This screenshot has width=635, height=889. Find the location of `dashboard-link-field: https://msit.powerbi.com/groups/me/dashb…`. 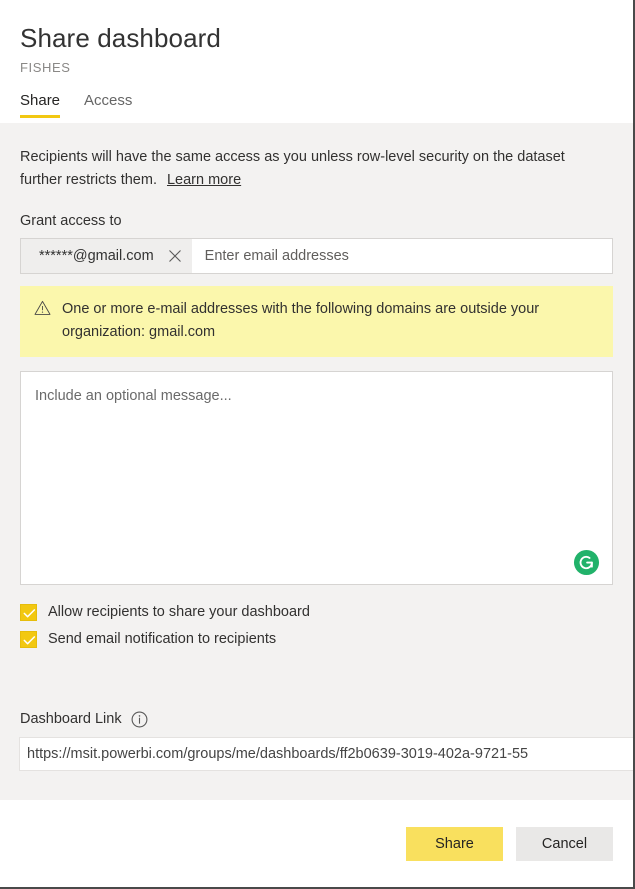

dashboard-link-field: https://msit.powerbi.com/groups/me/dashb… is located at coordinates (326, 754).